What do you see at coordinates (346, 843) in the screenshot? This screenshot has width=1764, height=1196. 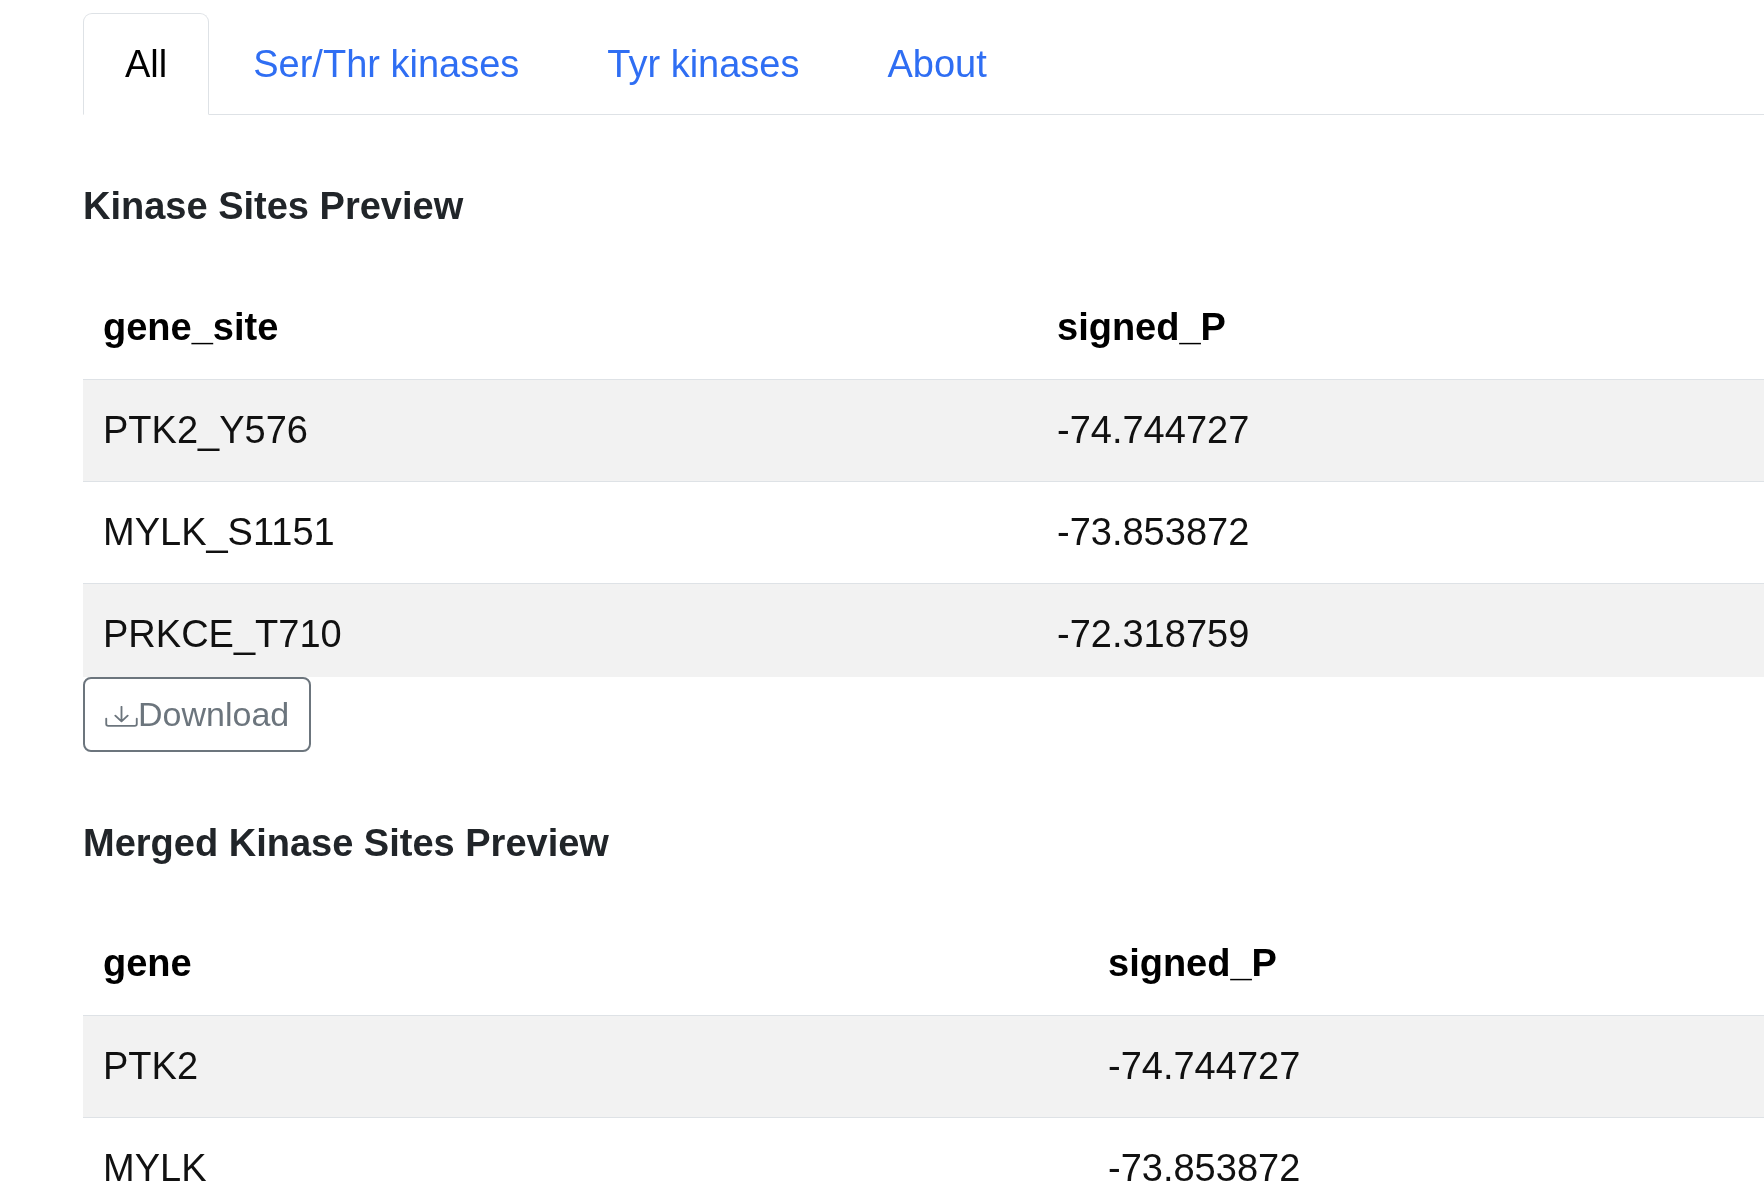 I see `section-heading: Merged Kinase Sites Preview` at bounding box center [346, 843].